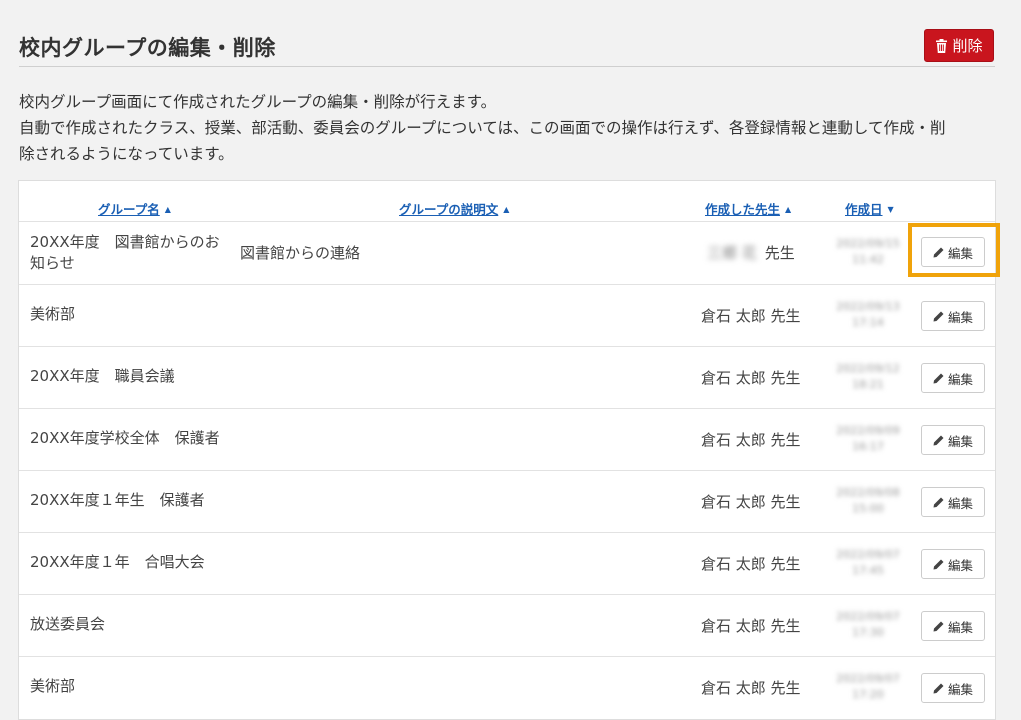 The width and height of the screenshot is (1021, 720). What do you see at coordinates (868, 306) in the screenshot?
I see `date-text: 2022/09/13` at bounding box center [868, 306].